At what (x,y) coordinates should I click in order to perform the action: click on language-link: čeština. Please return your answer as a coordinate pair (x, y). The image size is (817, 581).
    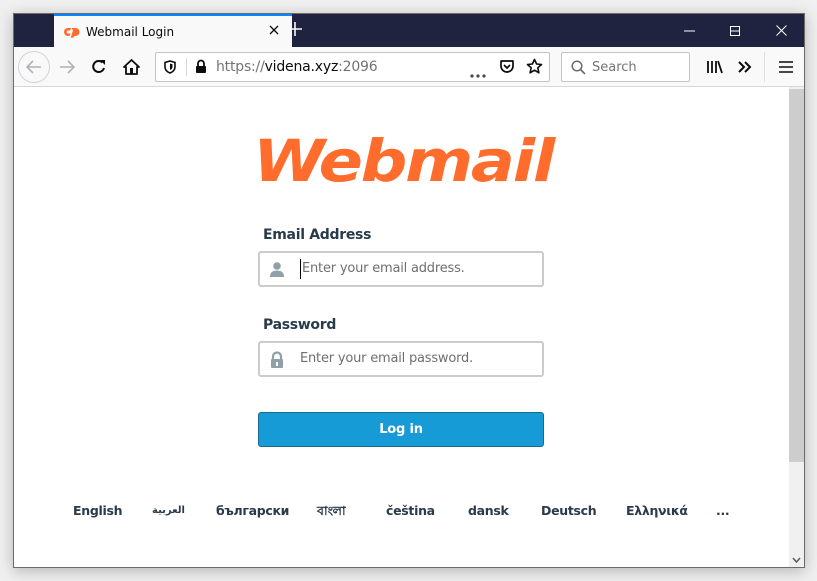
    Looking at the image, I should click on (410, 510).